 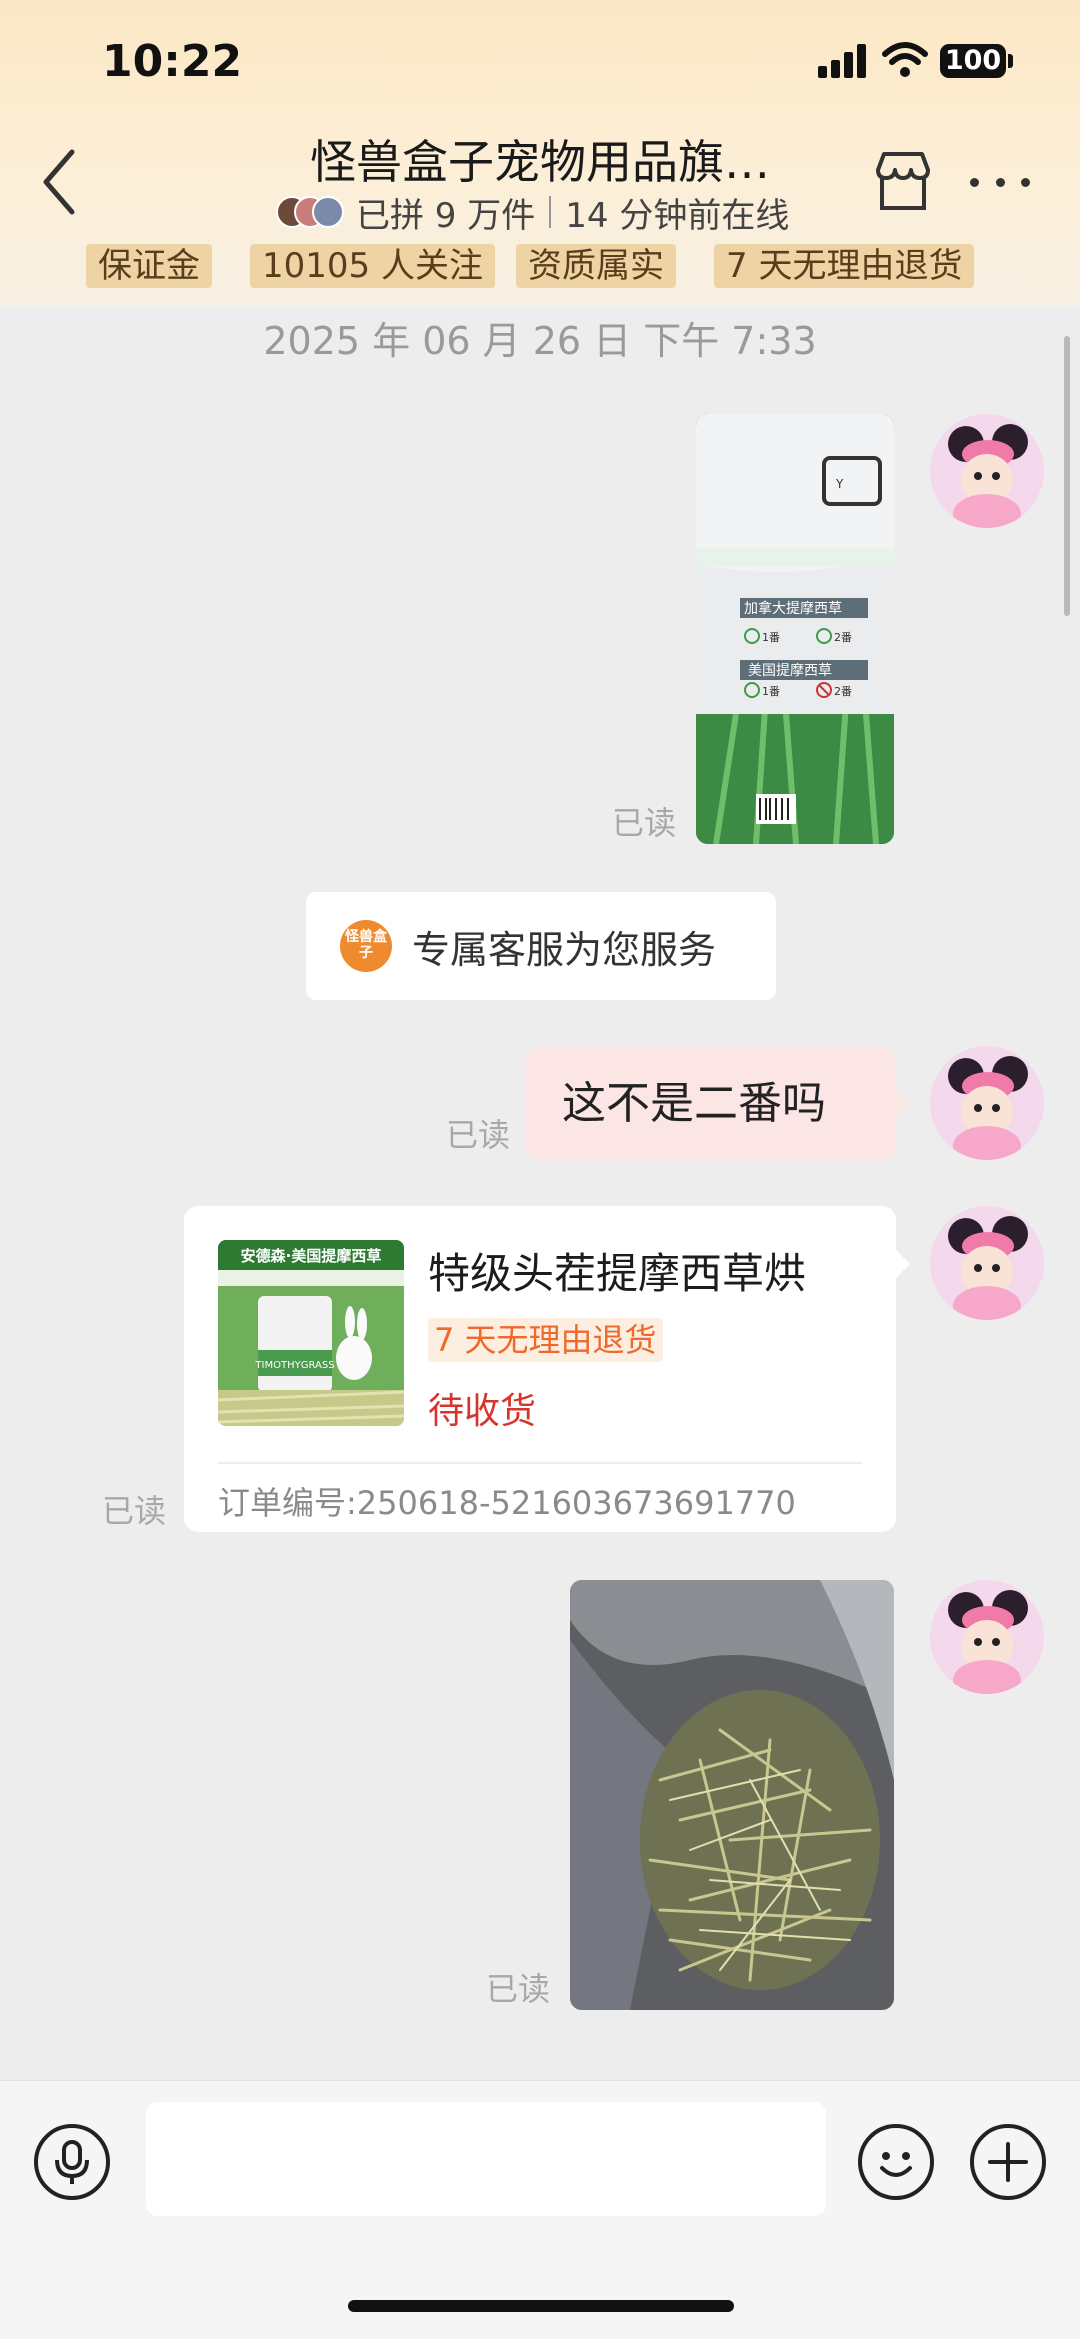 I want to click on svg-text: Y, so click(x=839, y=484).